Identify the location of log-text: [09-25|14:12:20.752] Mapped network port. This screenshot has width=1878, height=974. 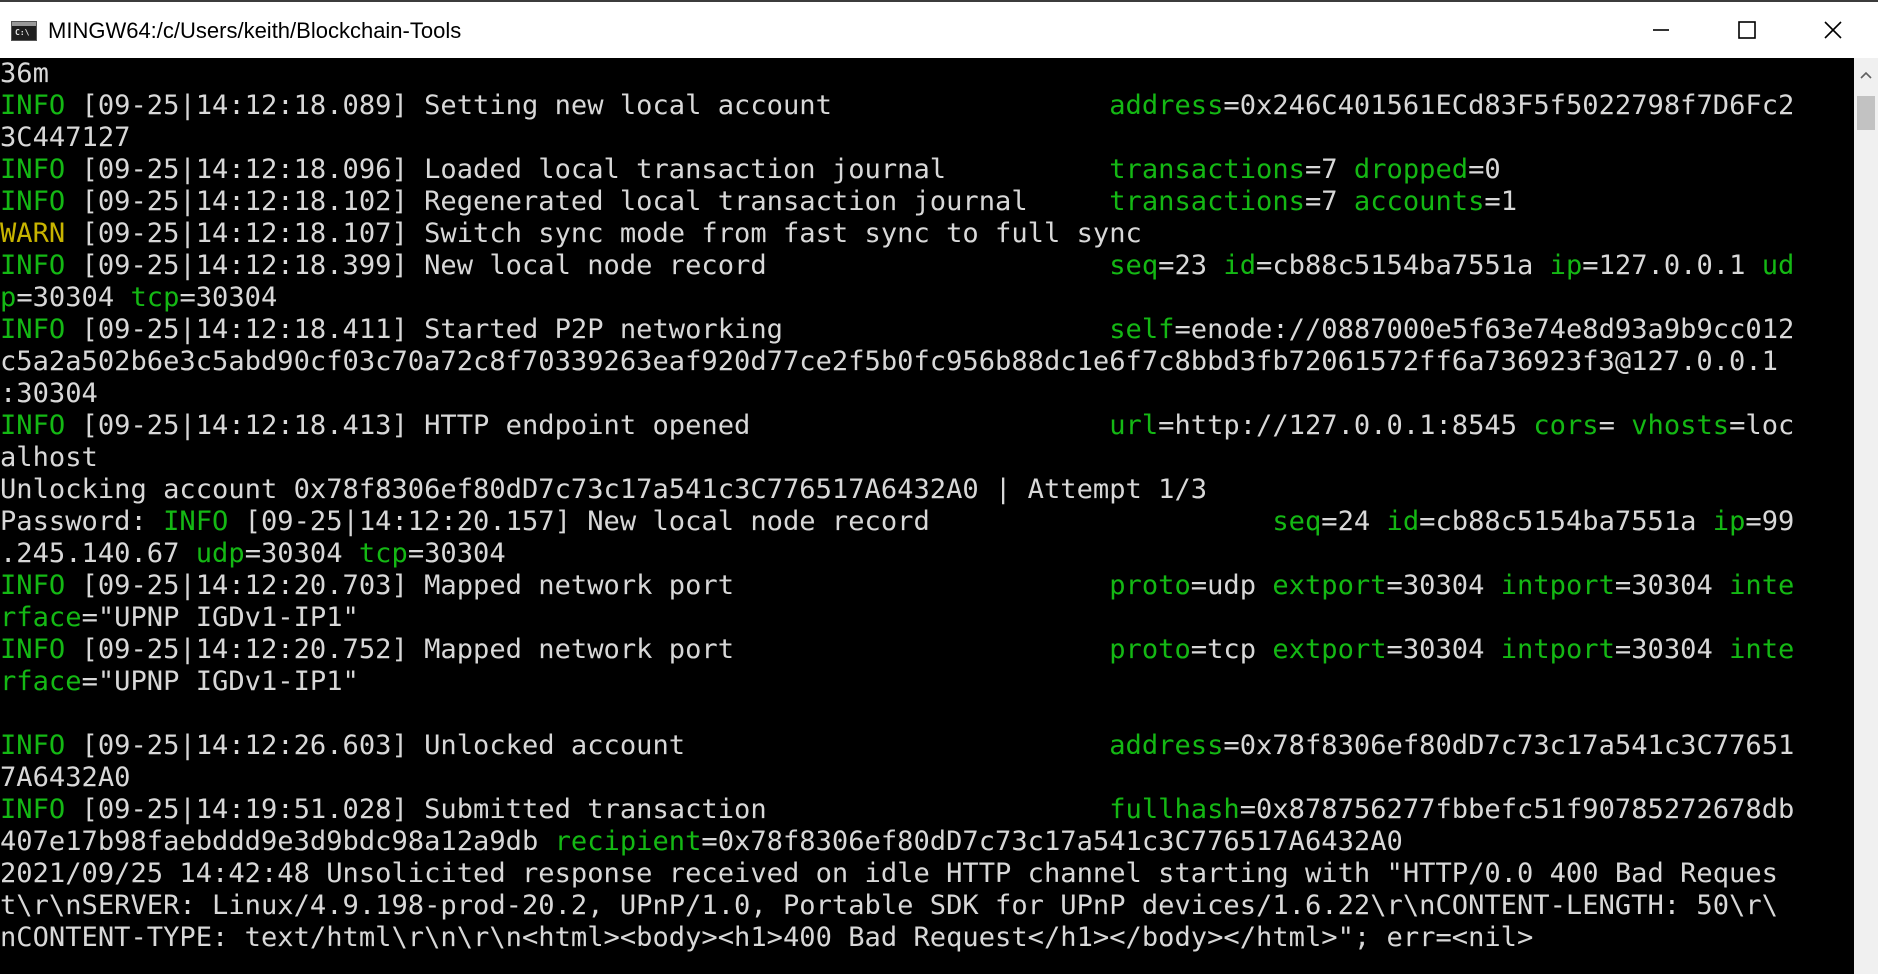
(587, 649).